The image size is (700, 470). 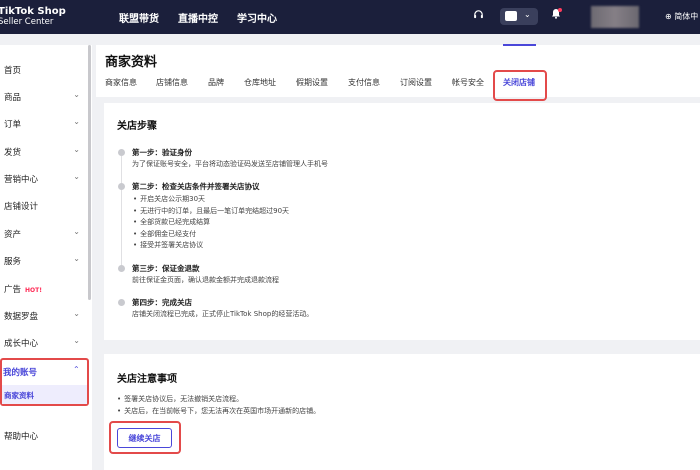 What do you see at coordinates (216, 82) in the screenshot?
I see `tab-brand: 品牌` at bounding box center [216, 82].